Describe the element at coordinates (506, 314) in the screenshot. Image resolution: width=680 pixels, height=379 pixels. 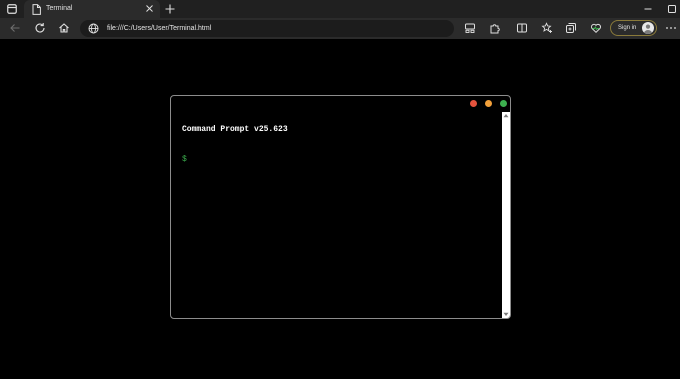
I see `scroll-down-icon` at that location.